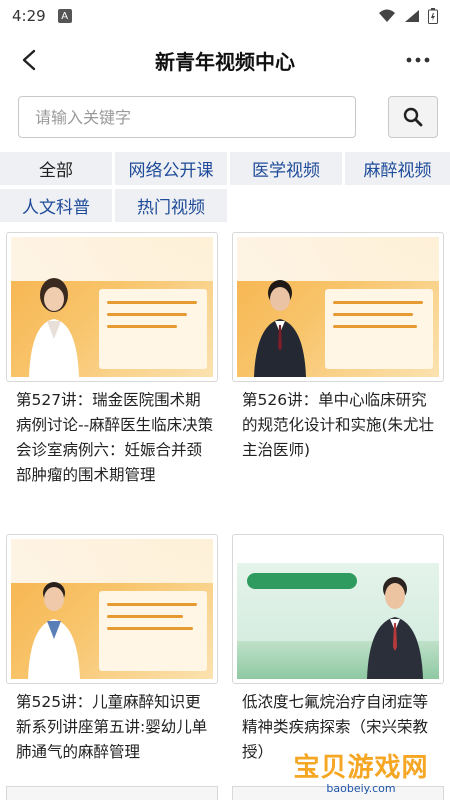  I want to click on search-icon, so click(413, 117).